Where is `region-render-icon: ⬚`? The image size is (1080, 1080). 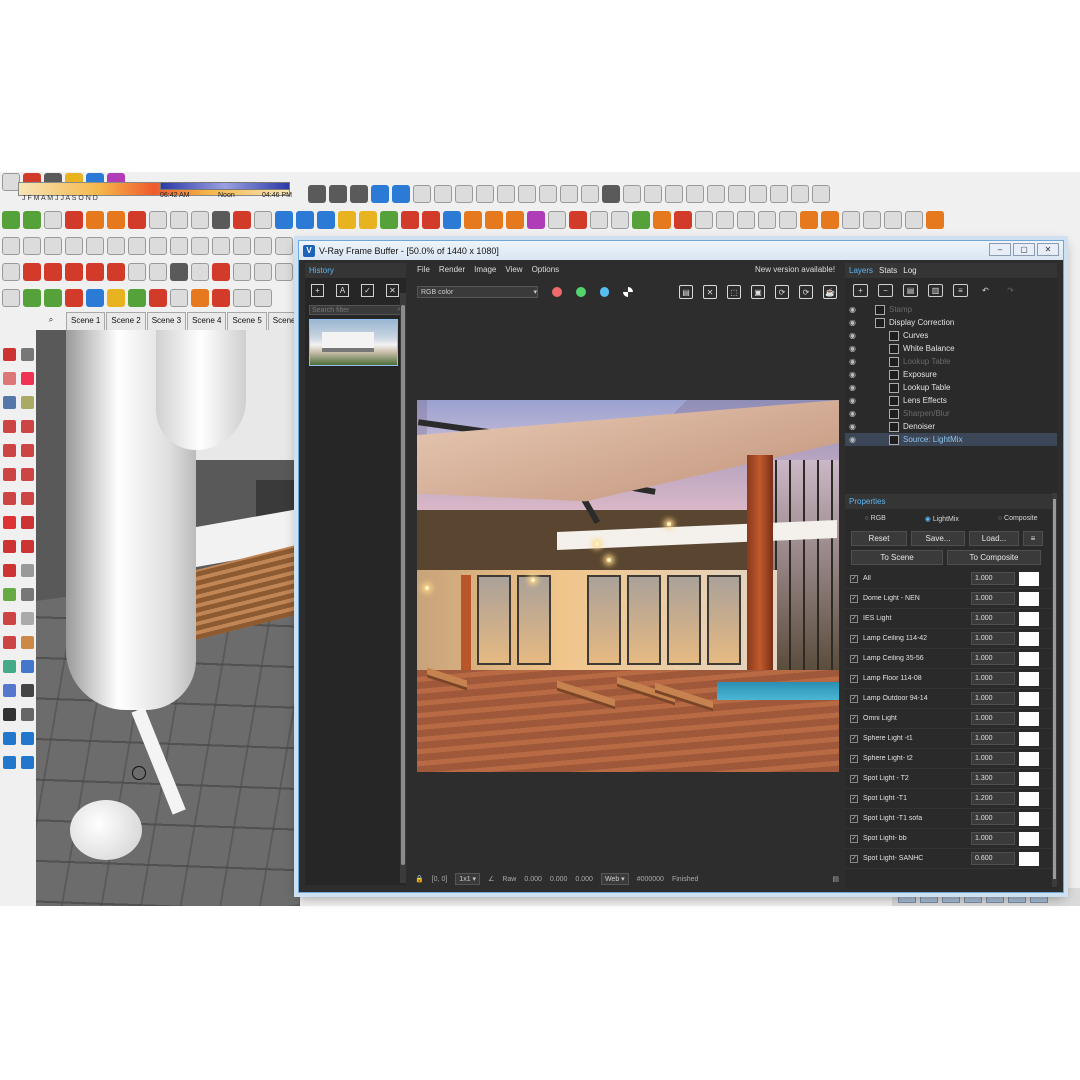
region-render-icon: ⬚ is located at coordinates (734, 292).